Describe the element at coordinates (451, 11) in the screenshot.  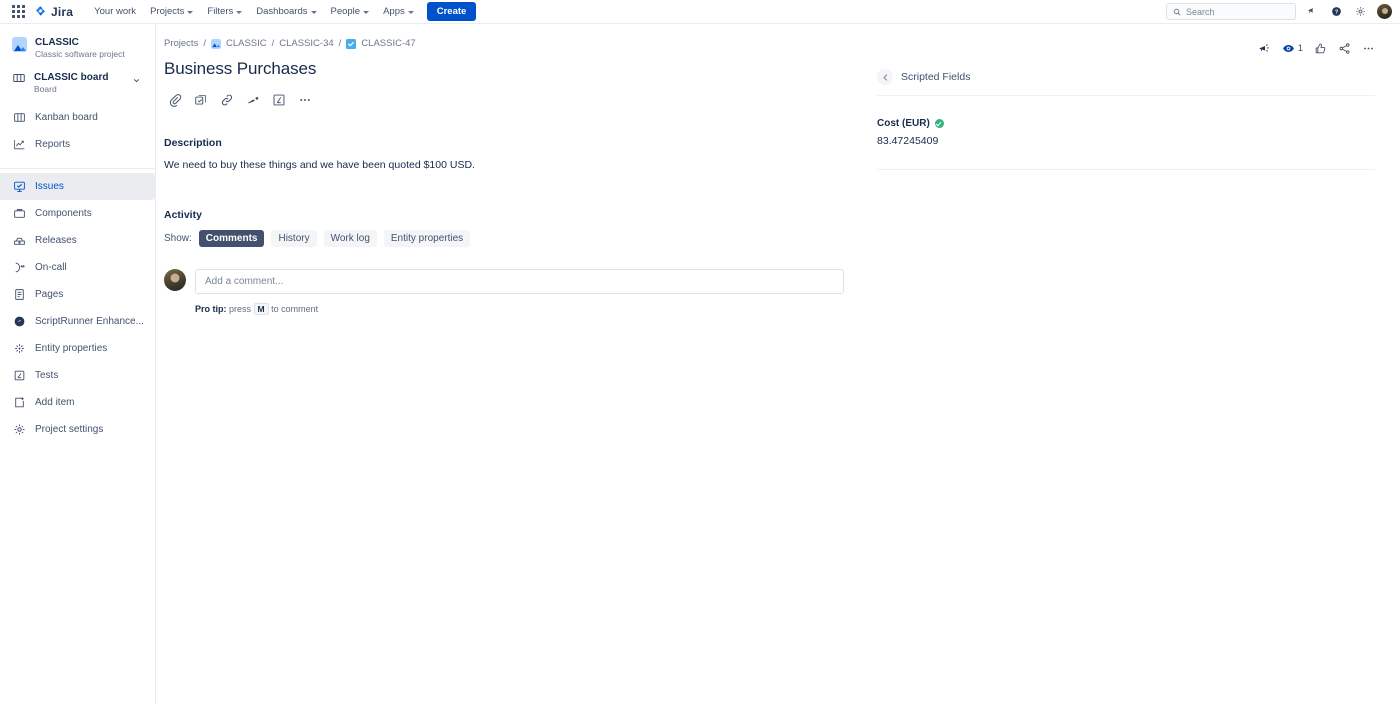
I see `create-button: Create` at that location.